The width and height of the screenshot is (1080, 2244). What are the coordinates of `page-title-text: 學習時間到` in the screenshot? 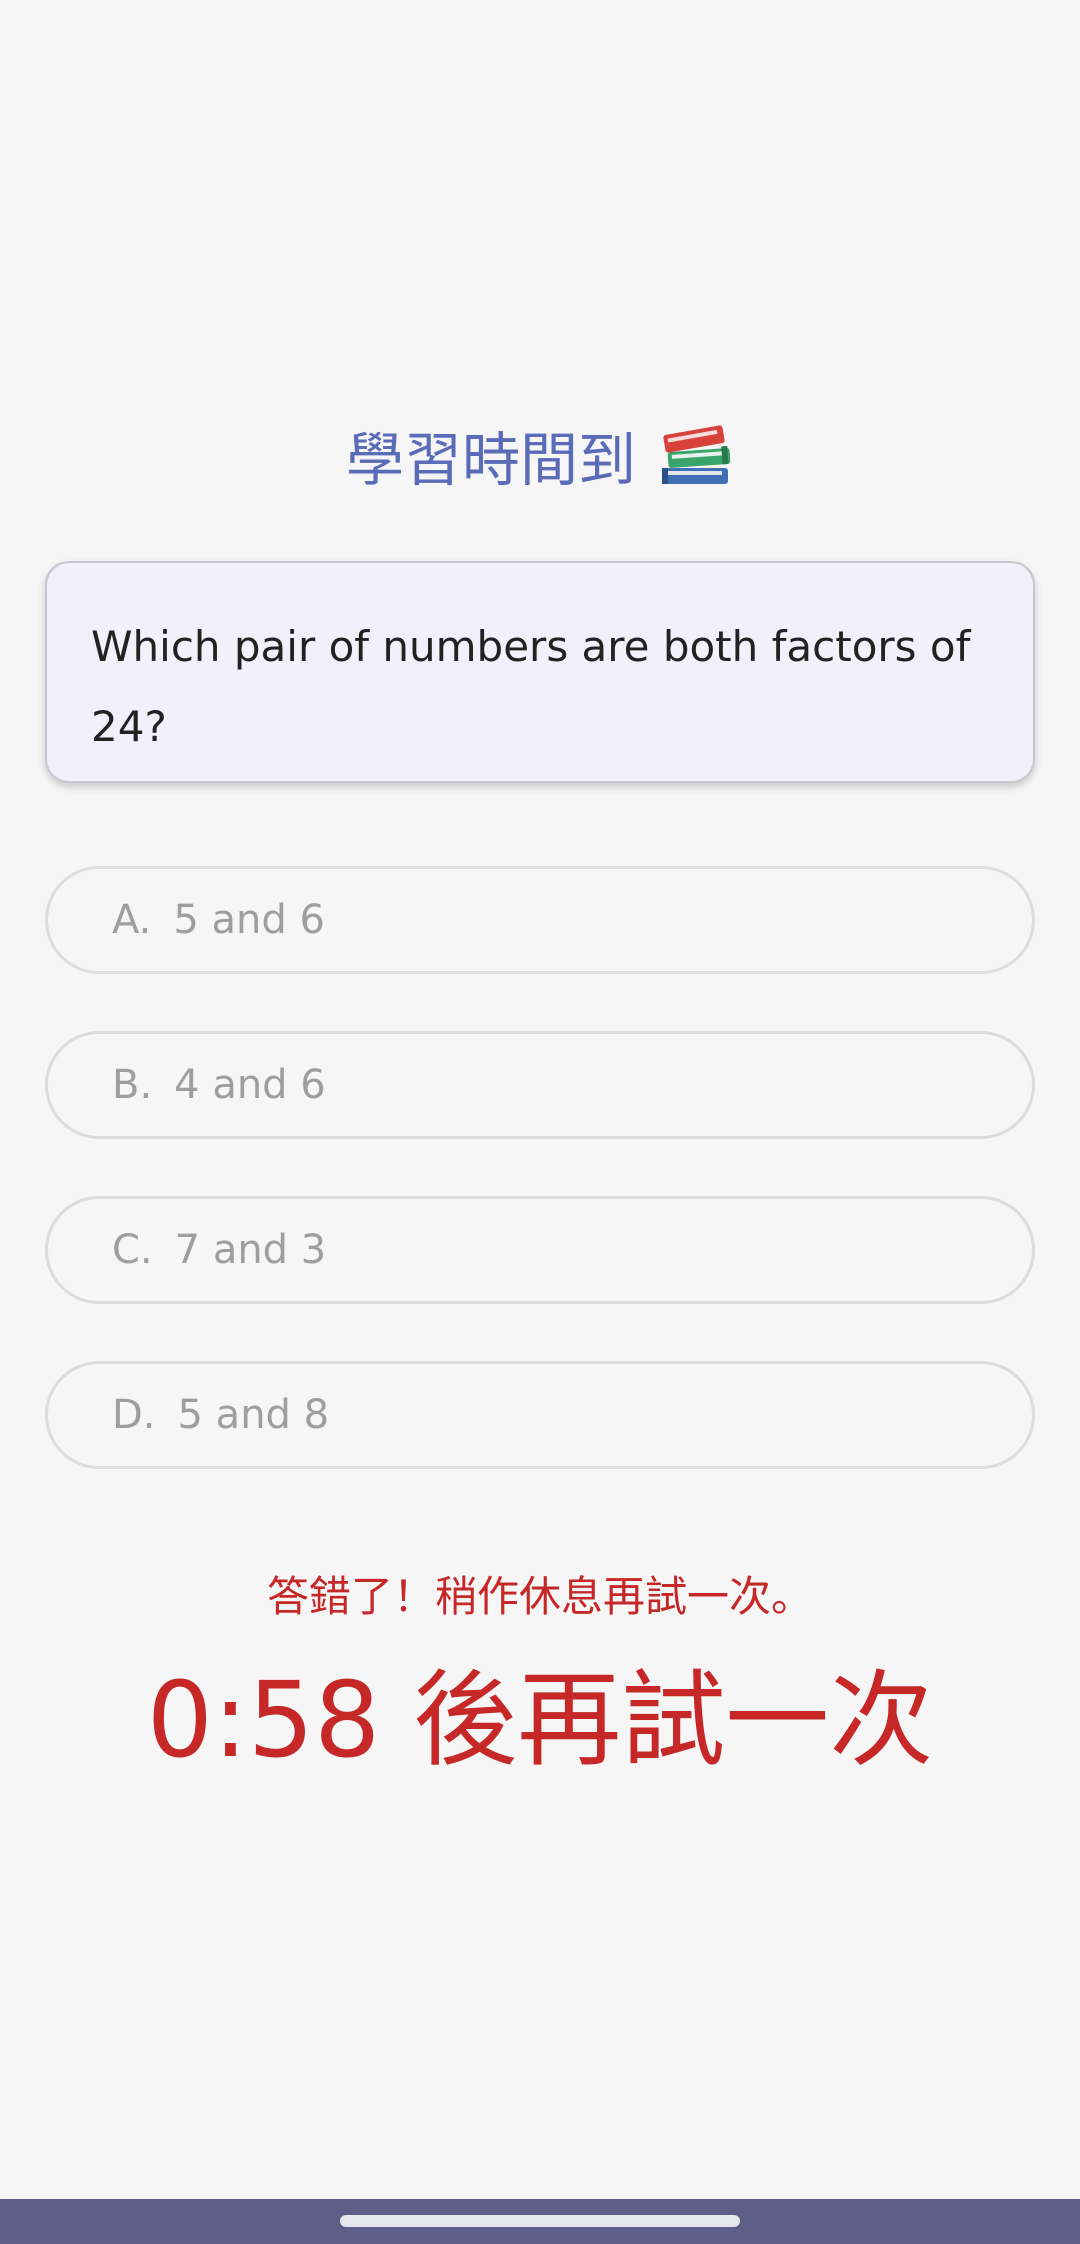 It's located at (490, 460).